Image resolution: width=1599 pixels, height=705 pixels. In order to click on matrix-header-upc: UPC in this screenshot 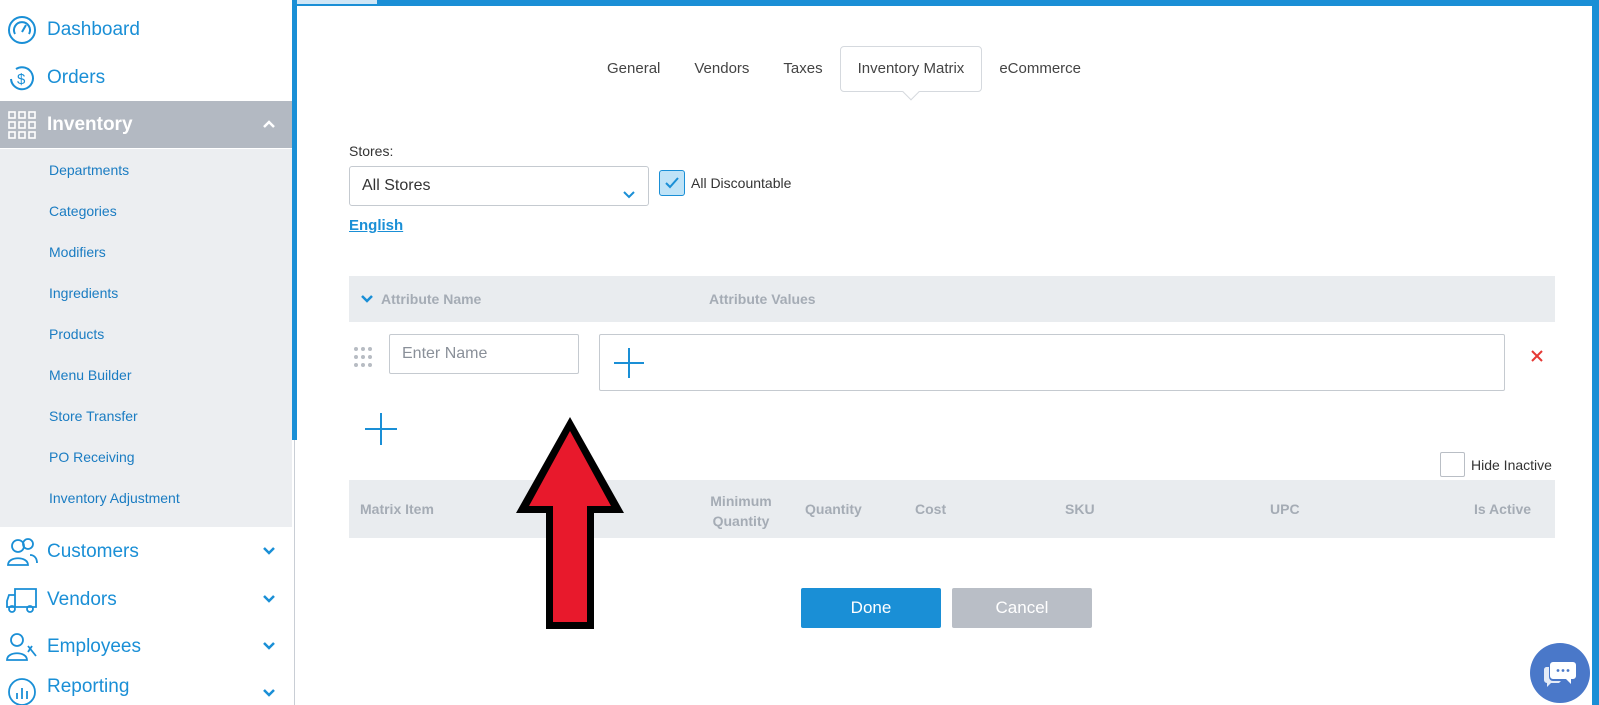, I will do `click(1285, 509)`.